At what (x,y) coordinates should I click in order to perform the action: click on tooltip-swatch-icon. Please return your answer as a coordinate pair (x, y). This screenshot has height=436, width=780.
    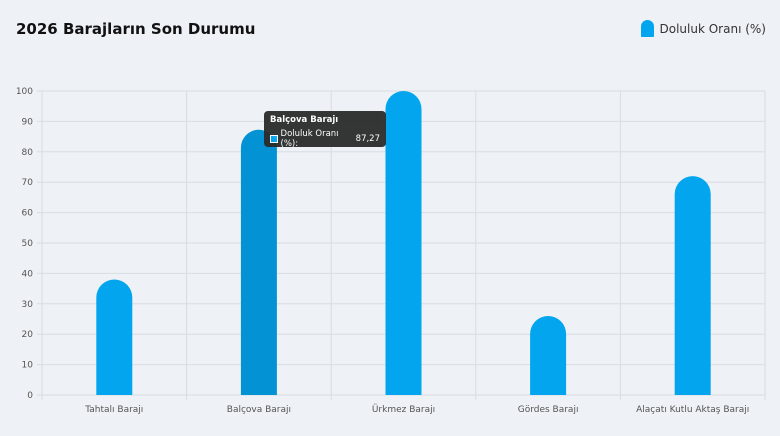
    Looking at the image, I should click on (274, 139).